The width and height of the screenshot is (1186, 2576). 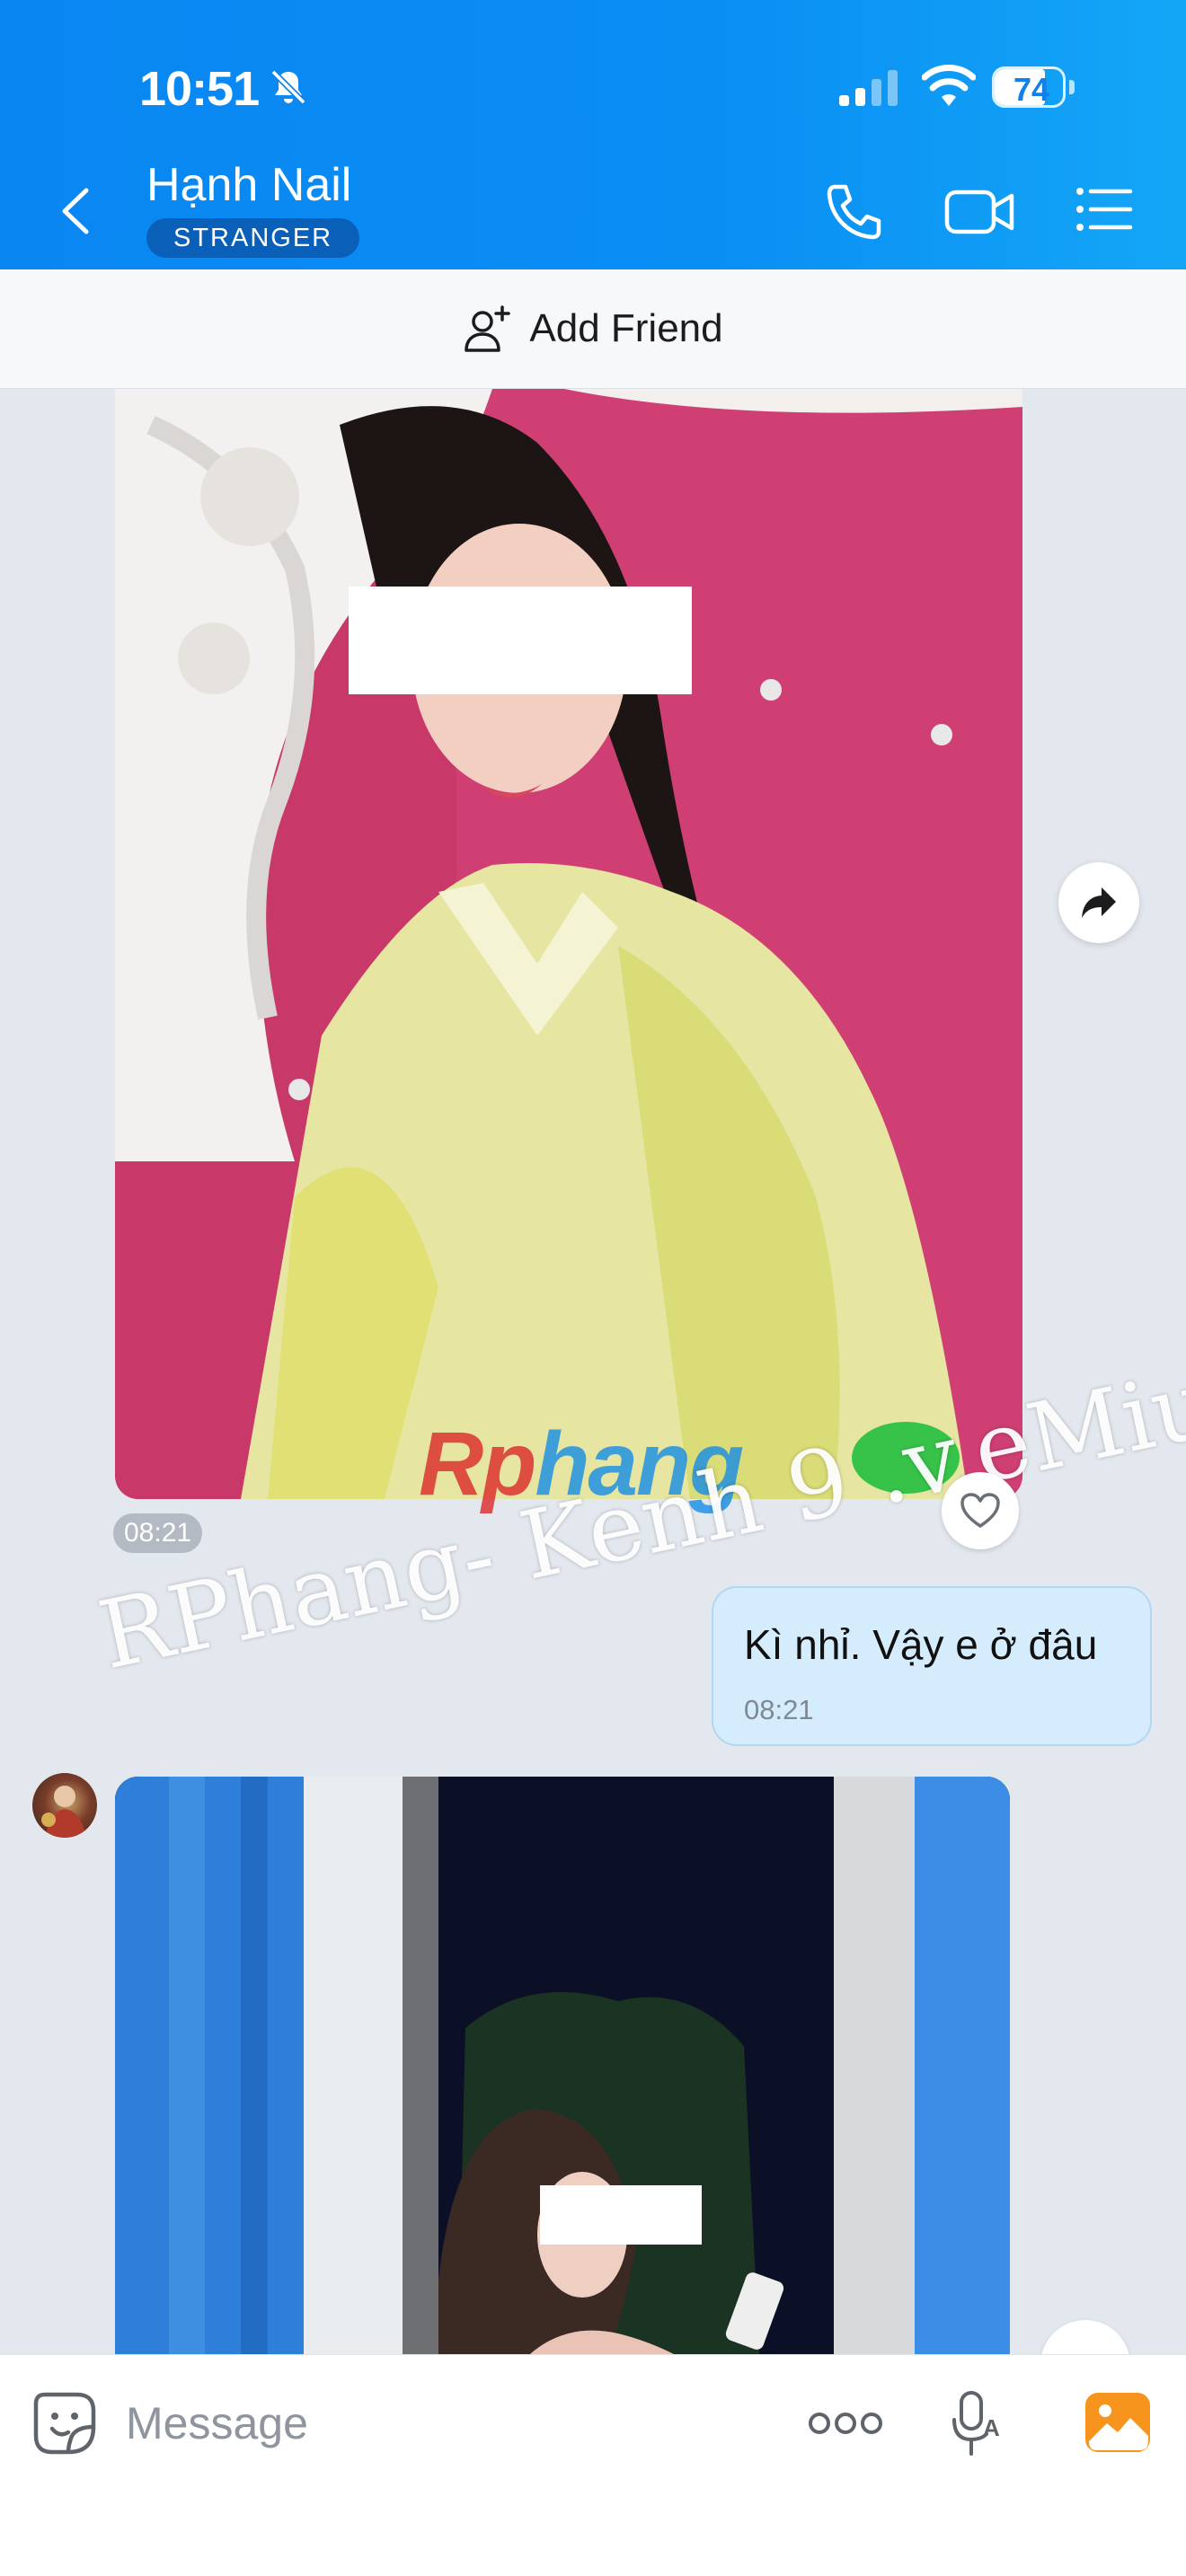 I want to click on sticker-icon, so click(x=64, y=2423).